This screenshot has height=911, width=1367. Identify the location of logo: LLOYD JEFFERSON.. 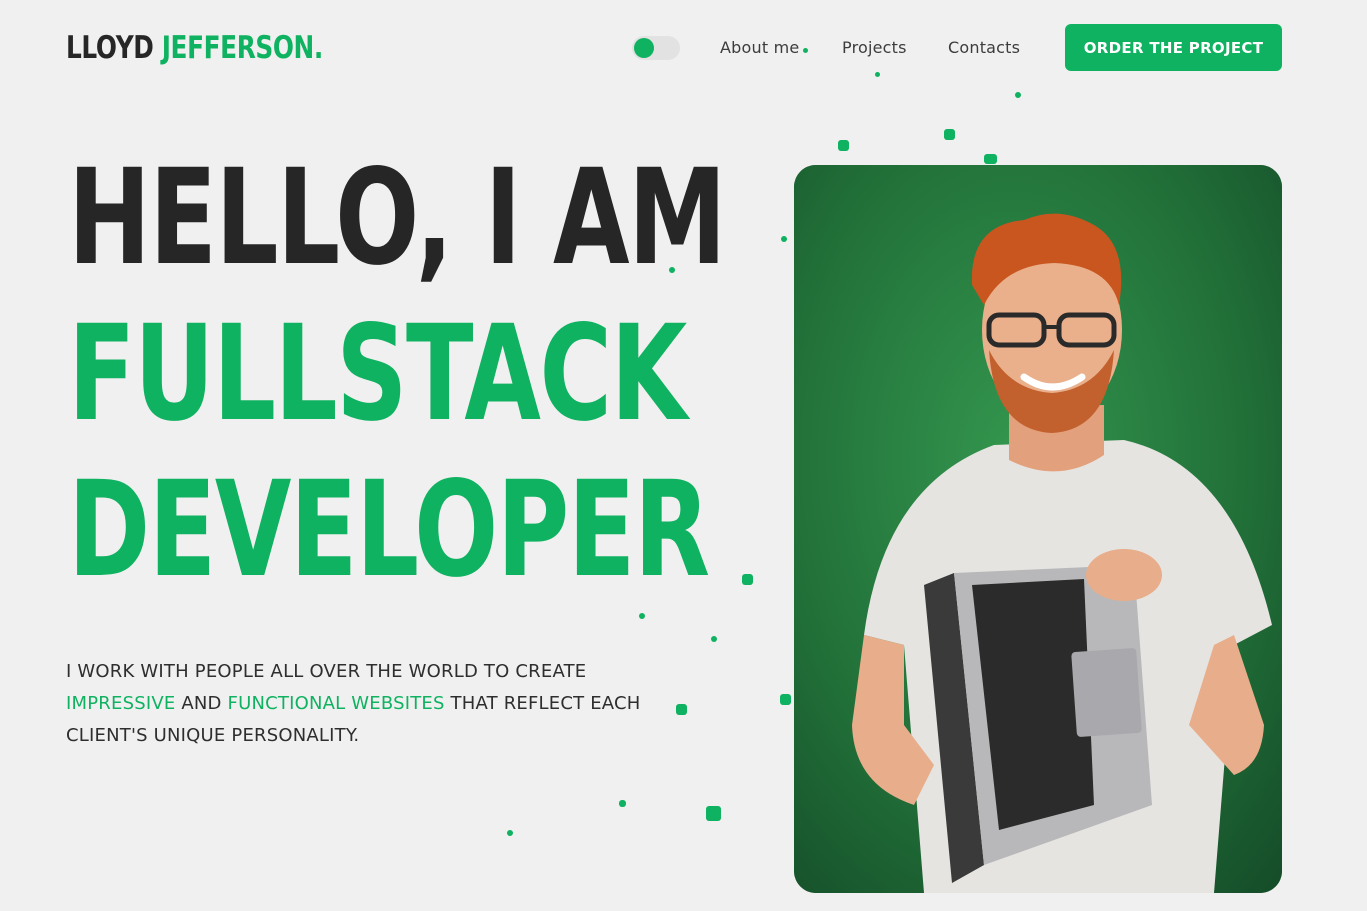
(194, 48).